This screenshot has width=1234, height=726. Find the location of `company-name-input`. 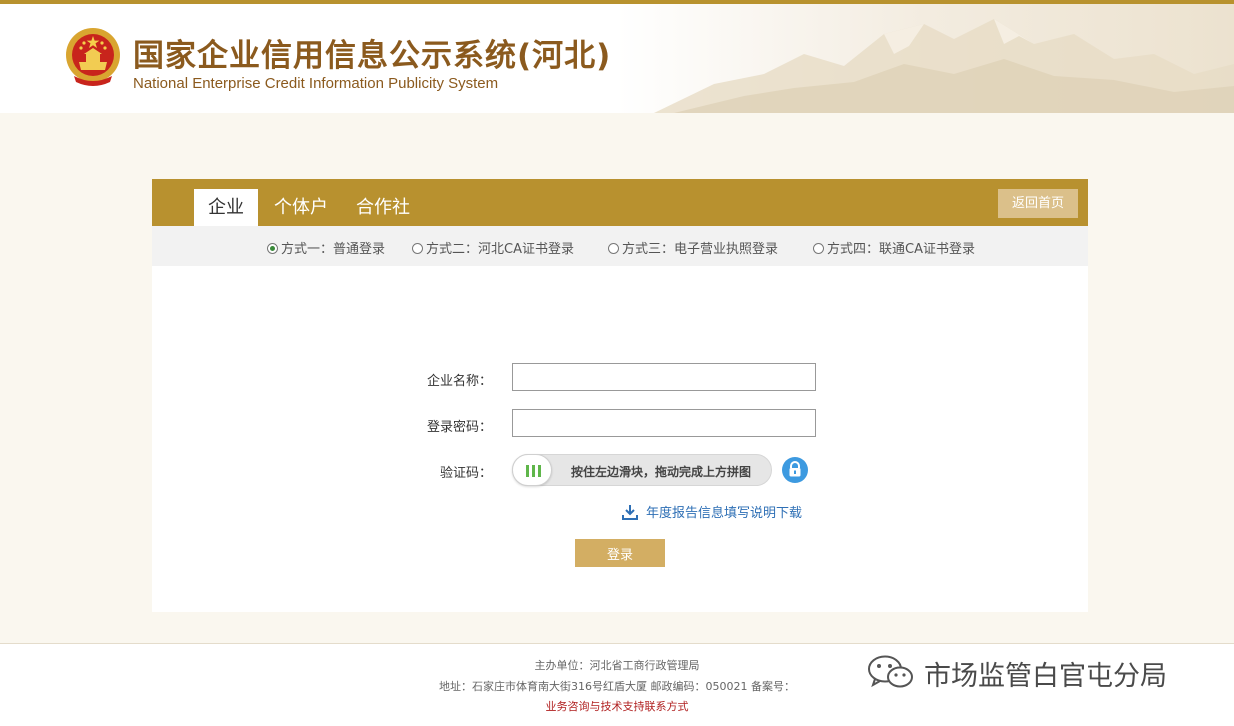

company-name-input is located at coordinates (664, 377).